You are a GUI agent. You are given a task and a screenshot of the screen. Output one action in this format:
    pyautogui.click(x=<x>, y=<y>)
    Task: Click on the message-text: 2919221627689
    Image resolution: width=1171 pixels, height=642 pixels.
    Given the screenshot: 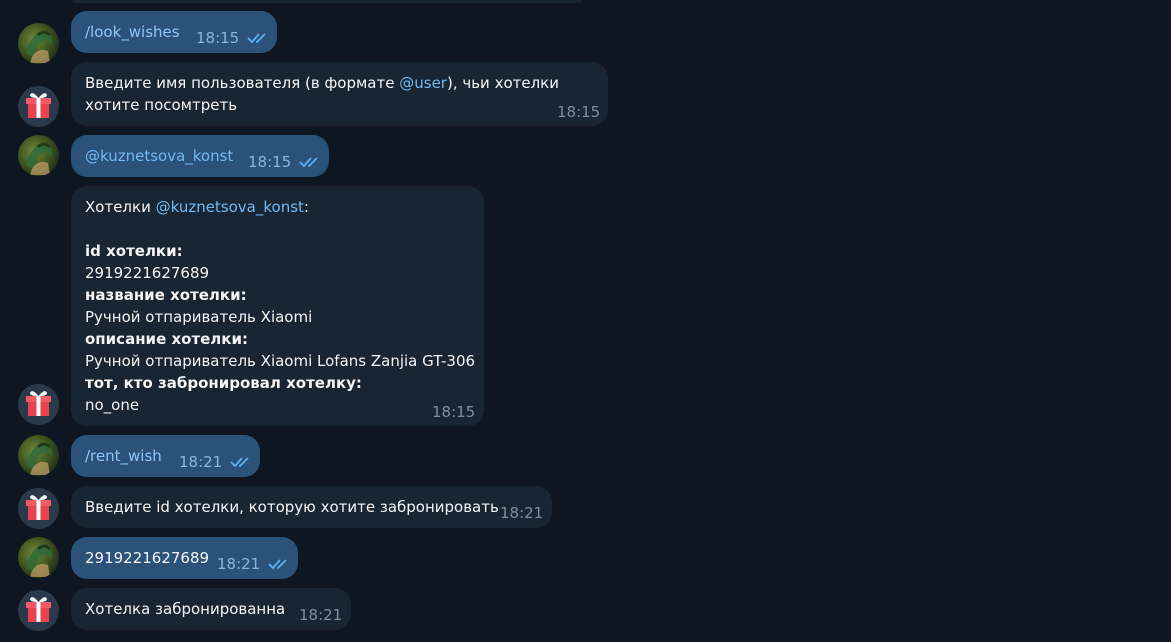 What is the action you would take?
    pyautogui.click(x=147, y=558)
    